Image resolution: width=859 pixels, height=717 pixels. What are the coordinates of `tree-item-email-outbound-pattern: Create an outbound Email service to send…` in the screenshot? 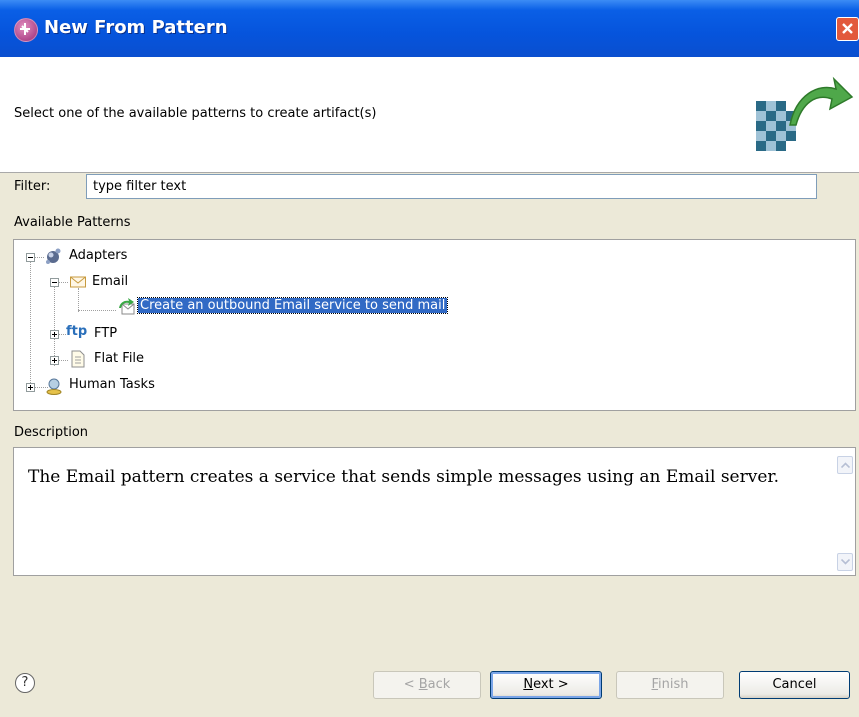 It's located at (292, 305).